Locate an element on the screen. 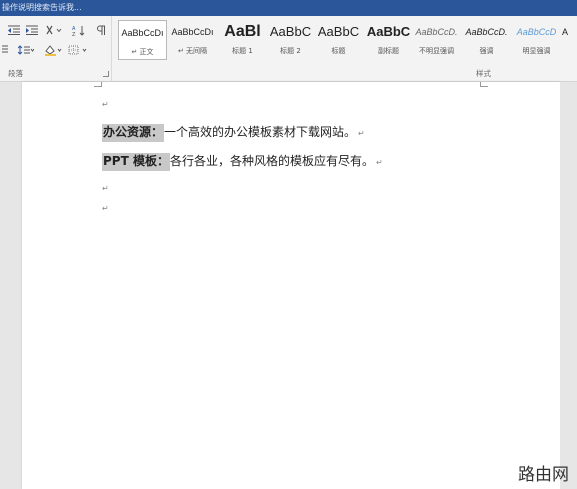  line-text: 一个高效的办公模板素材下载网站。 is located at coordinates (260, 132).